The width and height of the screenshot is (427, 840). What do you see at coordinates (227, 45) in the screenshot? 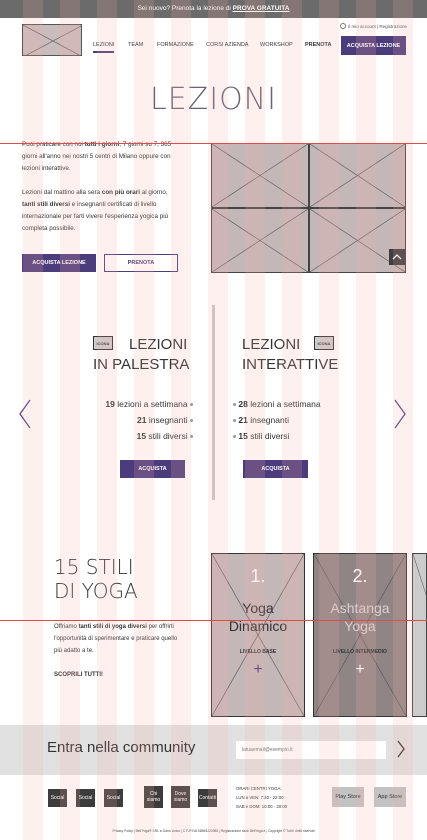
I see `nav-item-corsi-azienda: CORSI AZIENDA` at bounding box center [227, 45].